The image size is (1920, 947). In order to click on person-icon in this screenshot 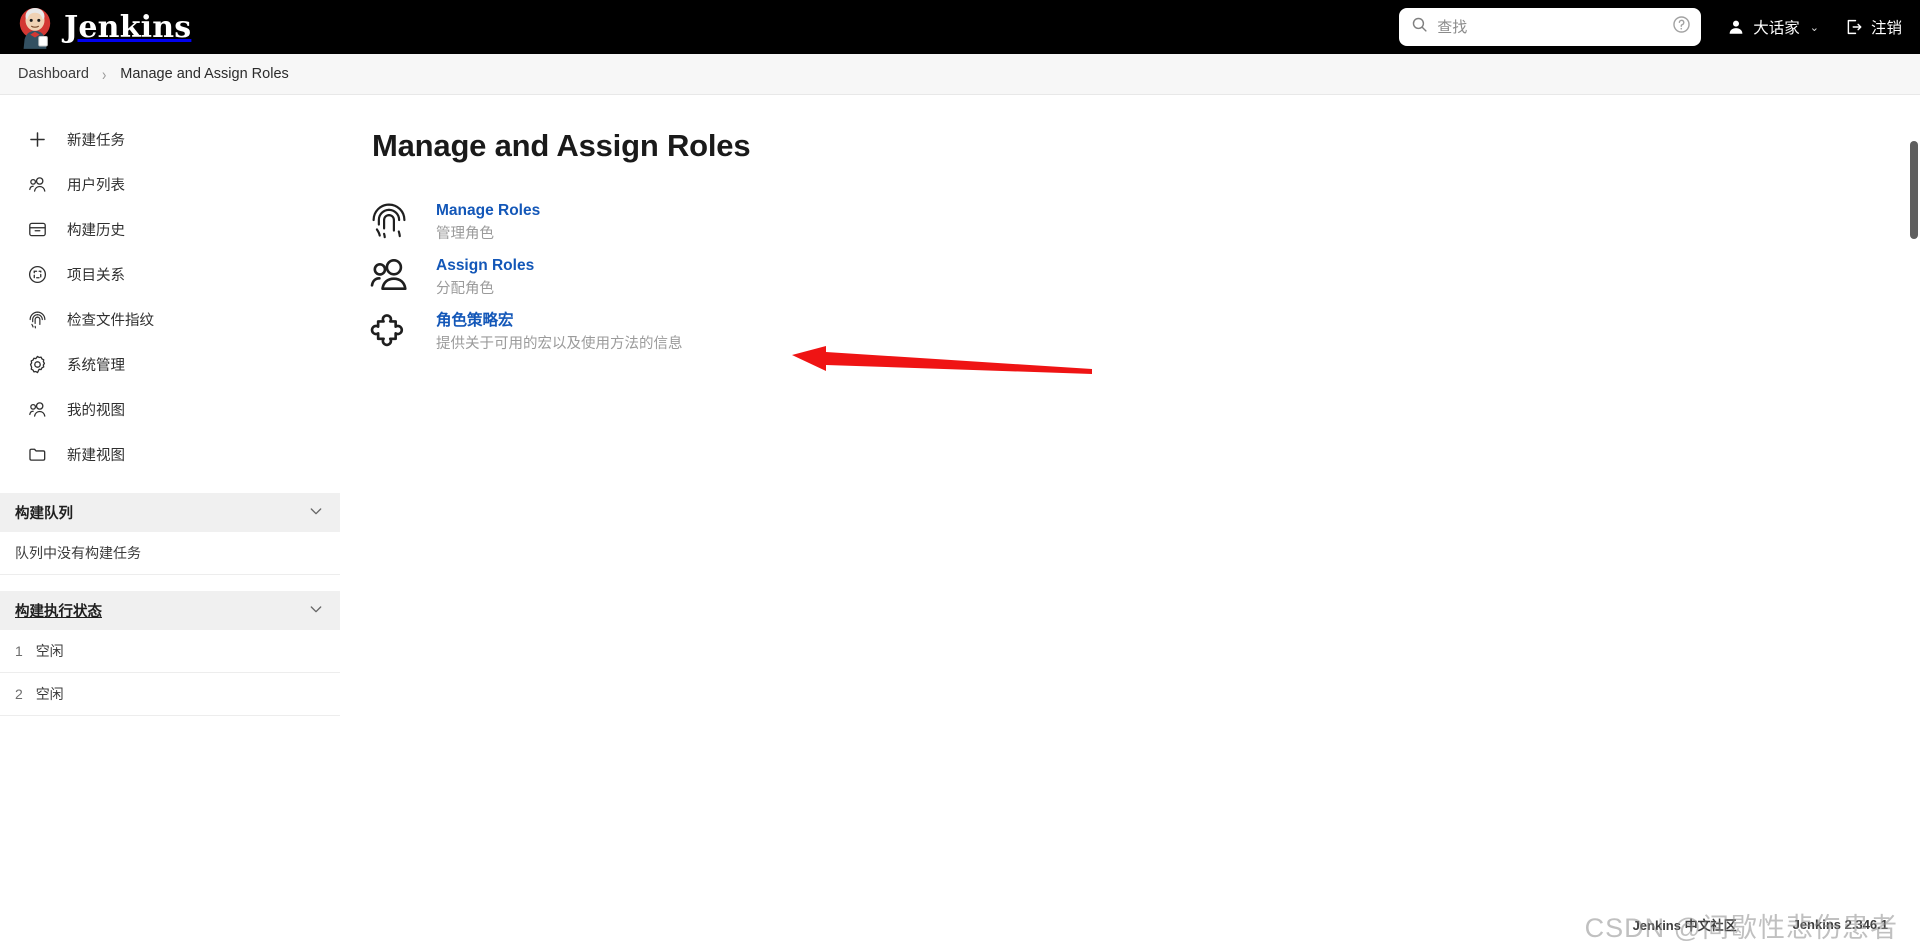, I will do `click(1736, 27)`.